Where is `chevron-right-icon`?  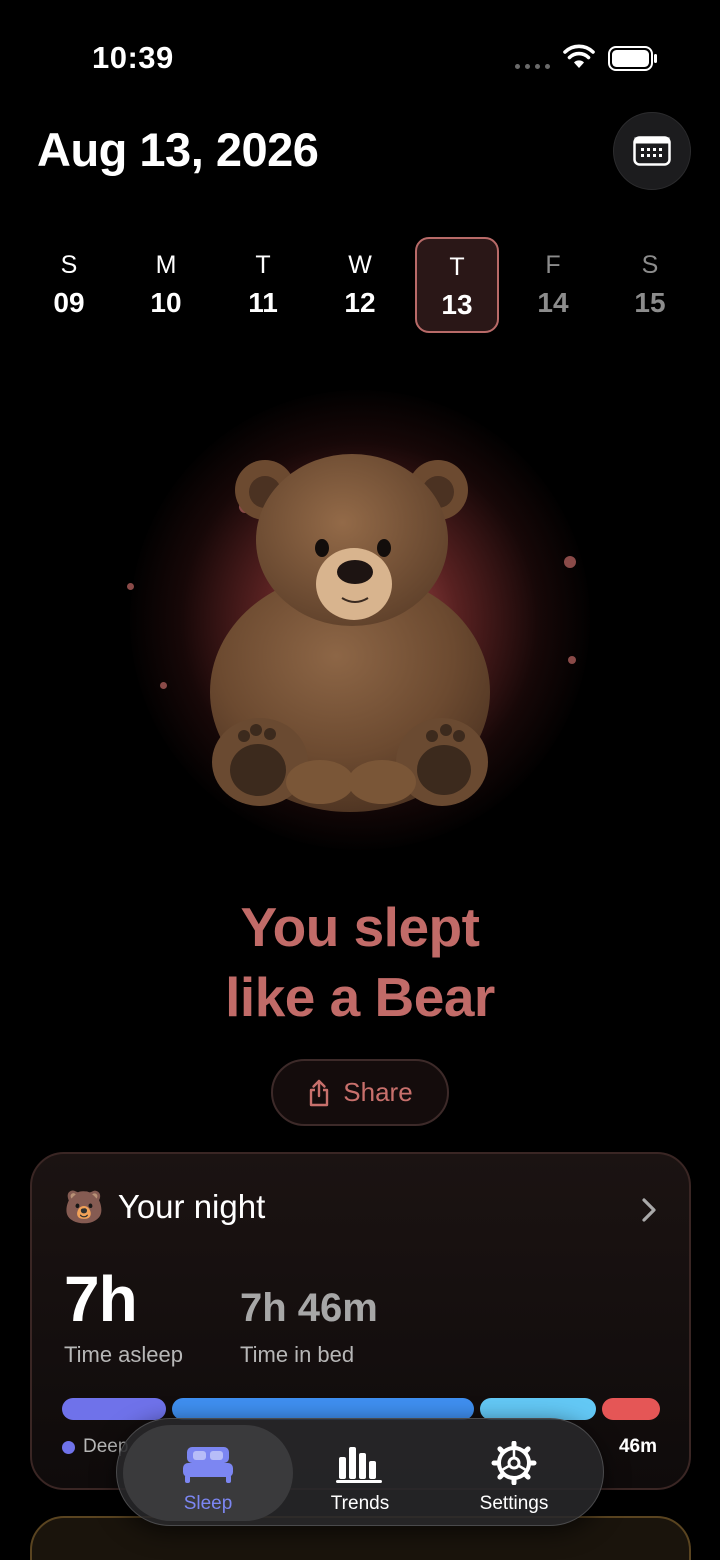 chevron-right-icon is located at coordinates (649, 1210).